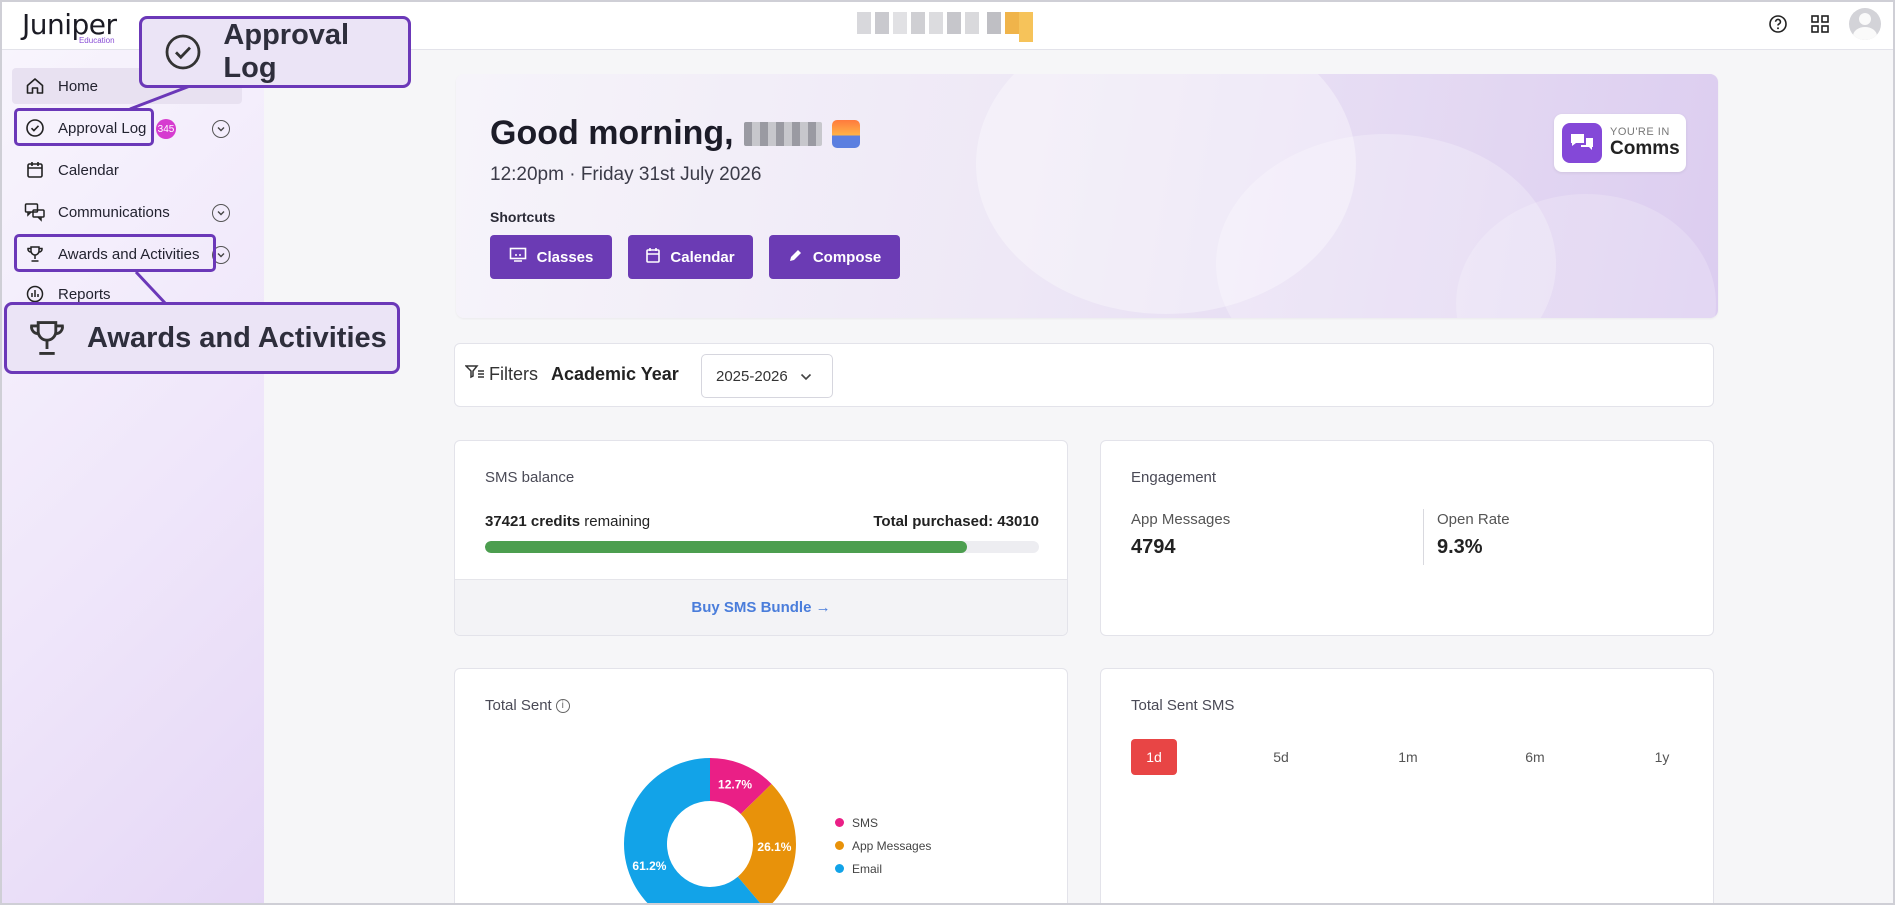 Image resolution: width=1895 pixels, height=905 pixels. I want to click on filter-icon, so click(474, 374).